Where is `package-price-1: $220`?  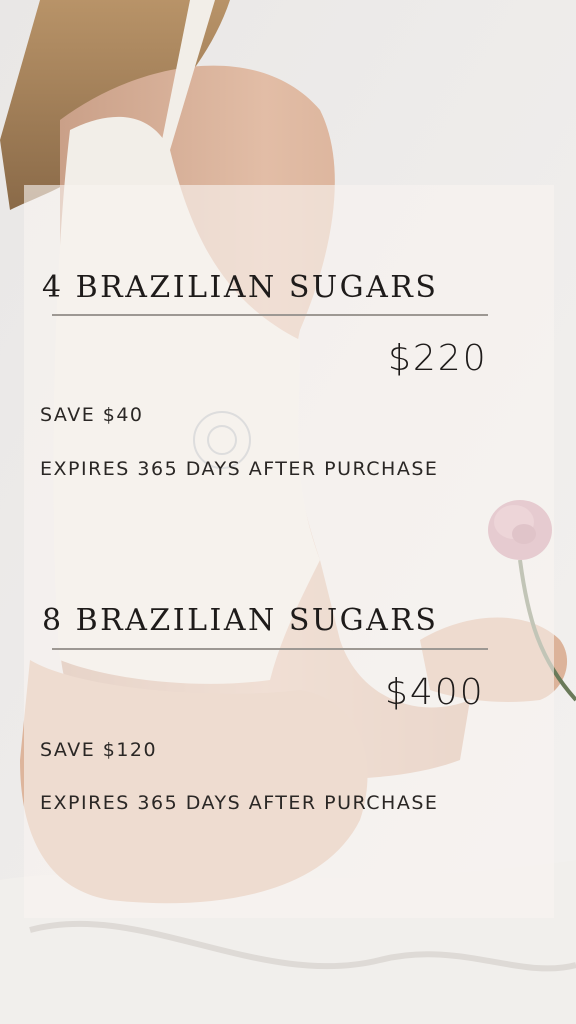
package-price-1: $220 is located at coordinates (438, 358).